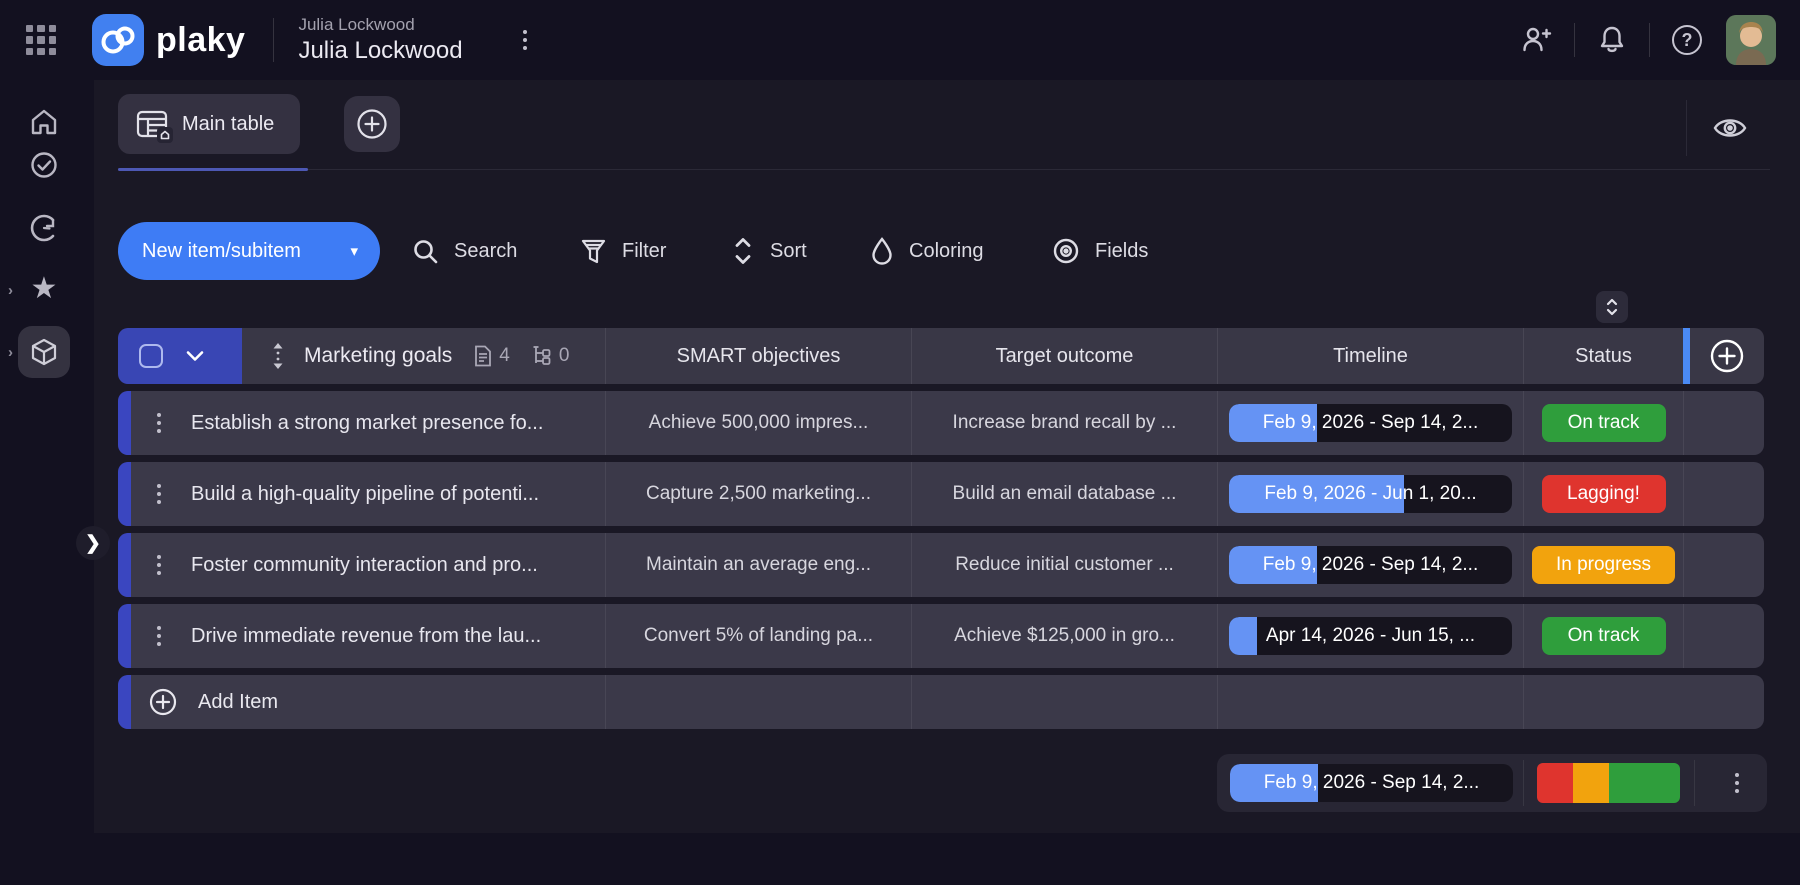  Describe the element at coordinates (1612, 40) in the screenshot. I see `notifications-bell-icon` at that location.